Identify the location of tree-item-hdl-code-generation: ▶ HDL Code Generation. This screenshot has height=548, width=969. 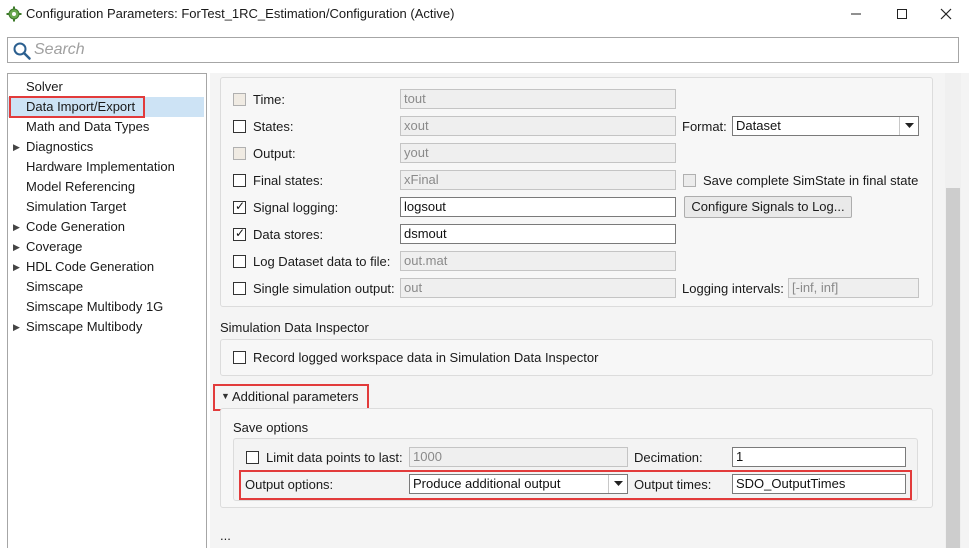
(106, 267).